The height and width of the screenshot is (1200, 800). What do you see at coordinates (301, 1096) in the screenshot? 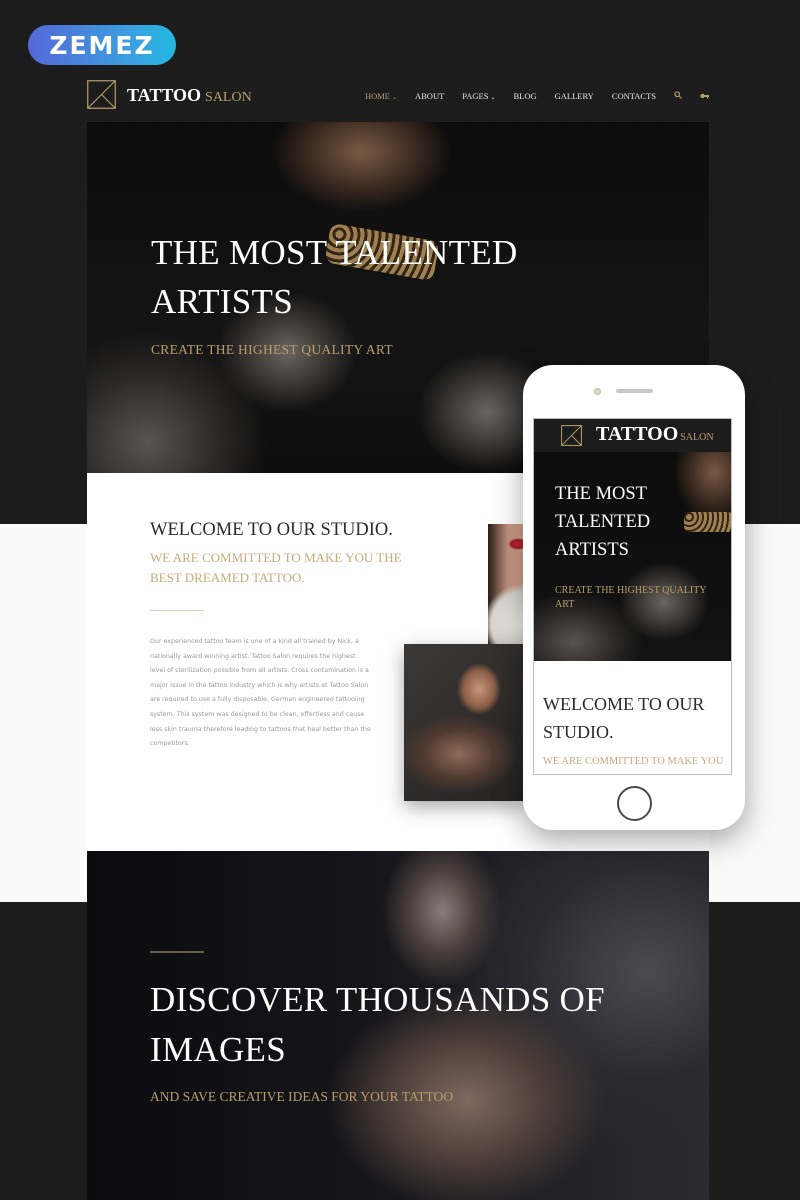
I see `discover-subtitle: AND SAVE CREATIVE IDEAS FOR YOUR TATTOO` at bounding box center [301, 1096].